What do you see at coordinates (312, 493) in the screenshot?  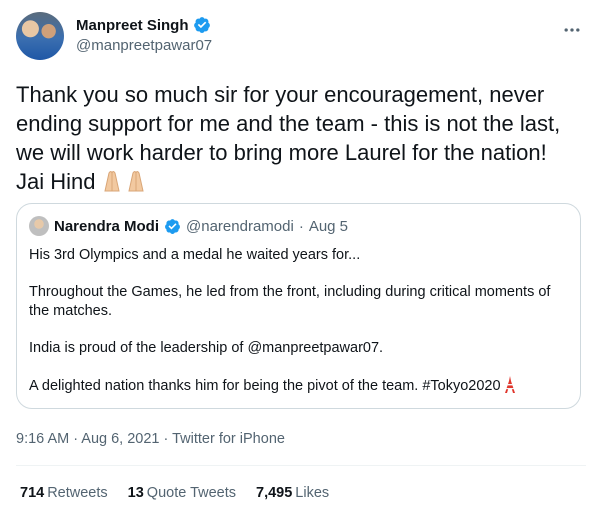 I see `likes-label: Likes` at bounding box center [312, 493].